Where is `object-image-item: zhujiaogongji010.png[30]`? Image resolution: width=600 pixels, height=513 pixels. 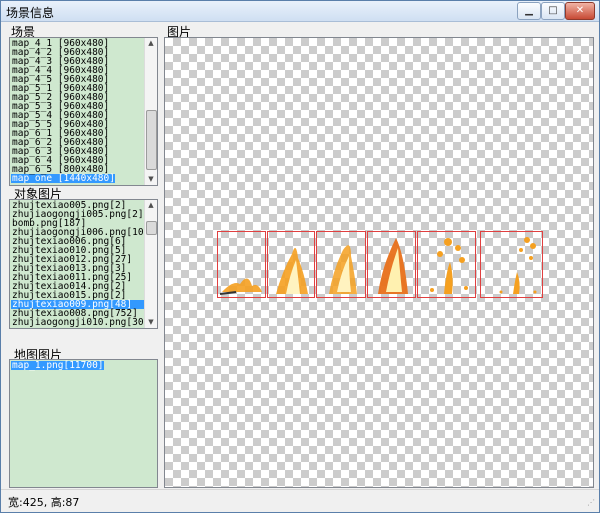 object-image-item: zhujiaogongji010.png[30] is located at coordinates (80, 323).